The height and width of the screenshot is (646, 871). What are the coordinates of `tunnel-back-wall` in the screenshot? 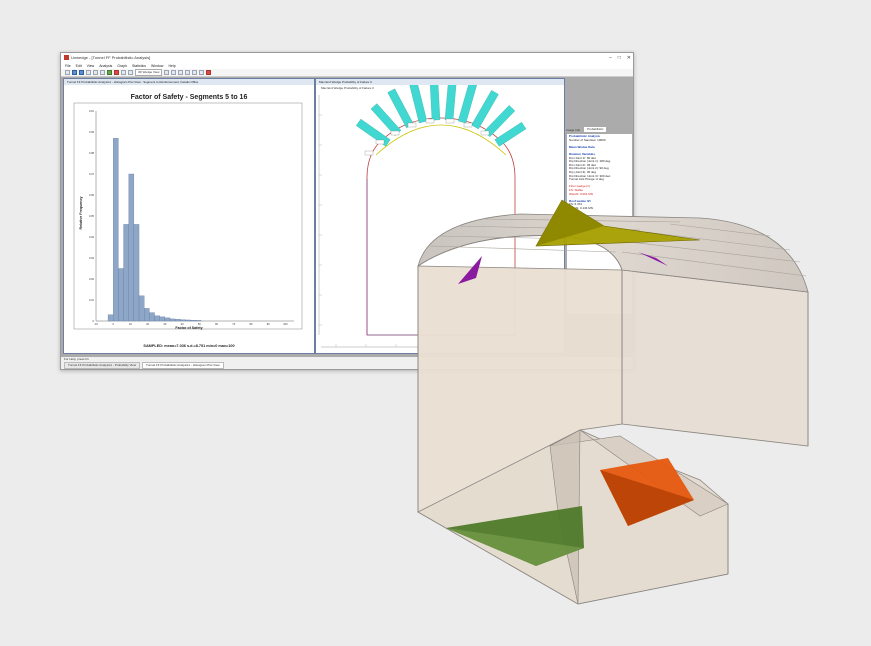 It's located at (715, 358).